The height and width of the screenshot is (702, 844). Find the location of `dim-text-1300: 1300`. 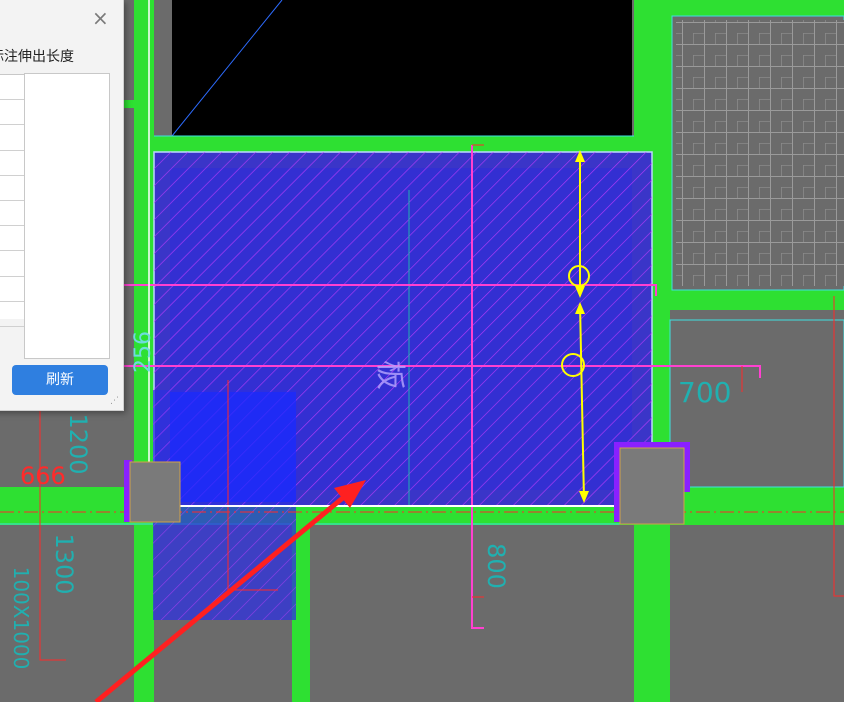

dim-text-1300: 1300 is located at coordinates (64, 563).